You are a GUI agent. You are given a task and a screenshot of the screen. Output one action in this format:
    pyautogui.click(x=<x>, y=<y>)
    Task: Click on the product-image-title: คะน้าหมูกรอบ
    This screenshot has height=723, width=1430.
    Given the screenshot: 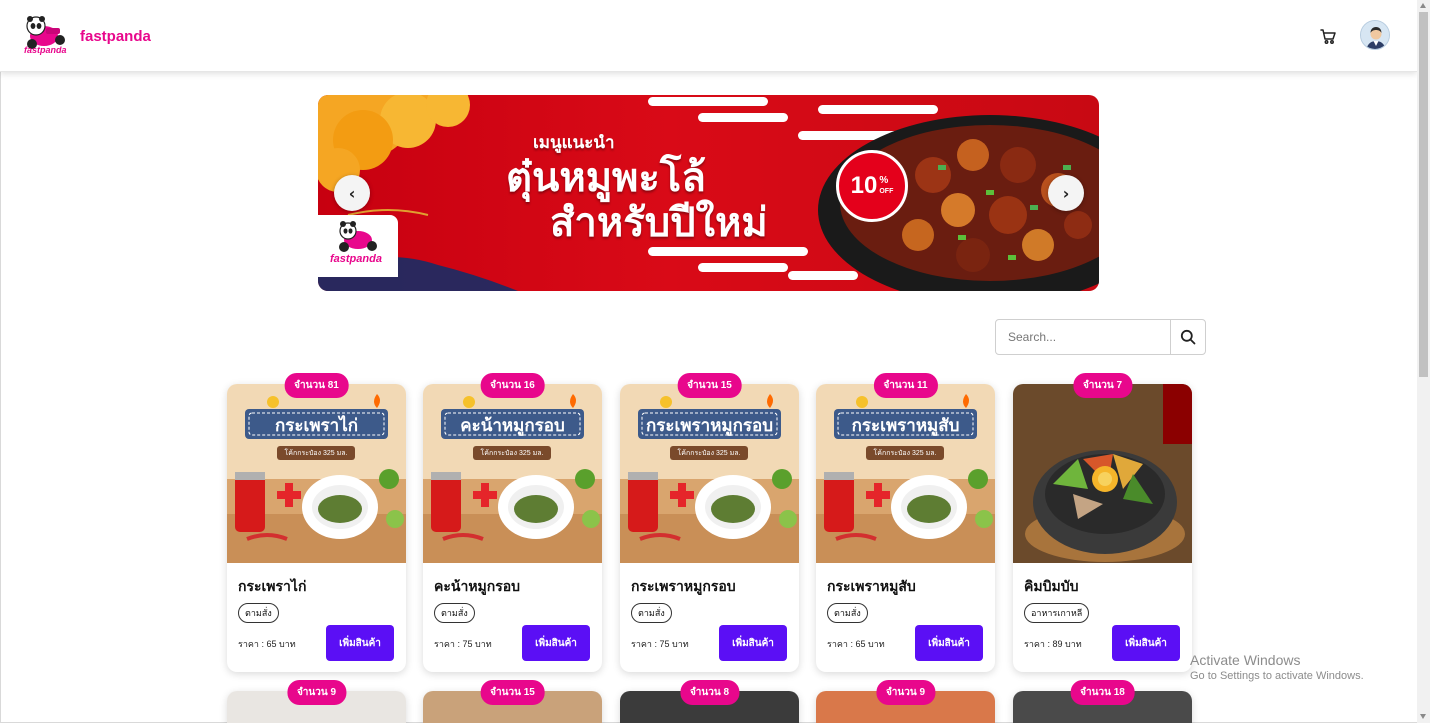 What is the action you would take?
    pyautogui.click(x=512, y=425)
    